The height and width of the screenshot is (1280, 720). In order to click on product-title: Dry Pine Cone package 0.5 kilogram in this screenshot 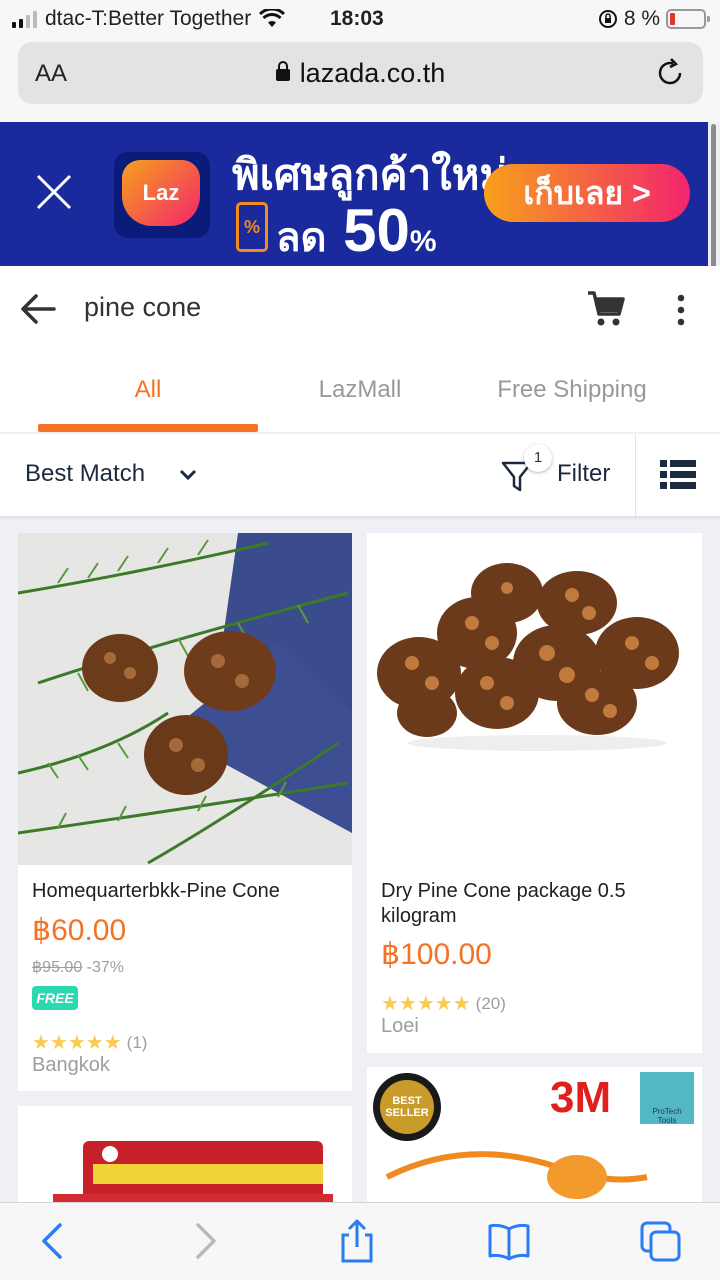, I will do `click(536, 904)`.